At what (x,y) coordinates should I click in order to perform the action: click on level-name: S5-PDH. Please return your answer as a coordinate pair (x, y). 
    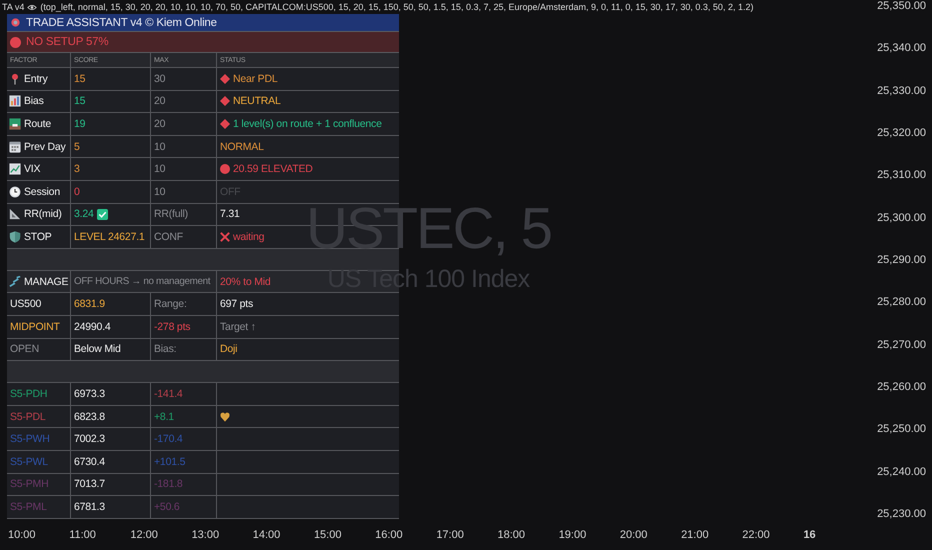
    Looking at the image, I should click on (29, 394).